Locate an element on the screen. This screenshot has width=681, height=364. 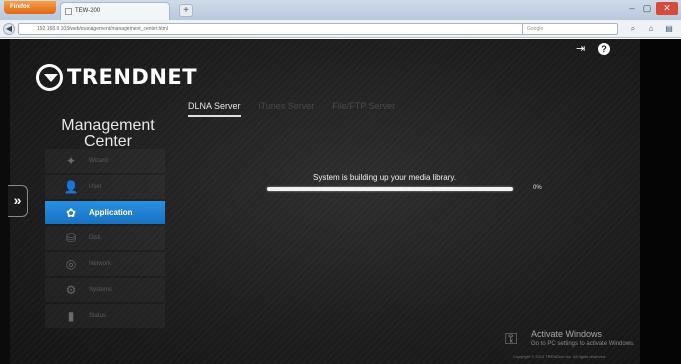
tab-title: TEW-200 is located at coordinates (88, 11).